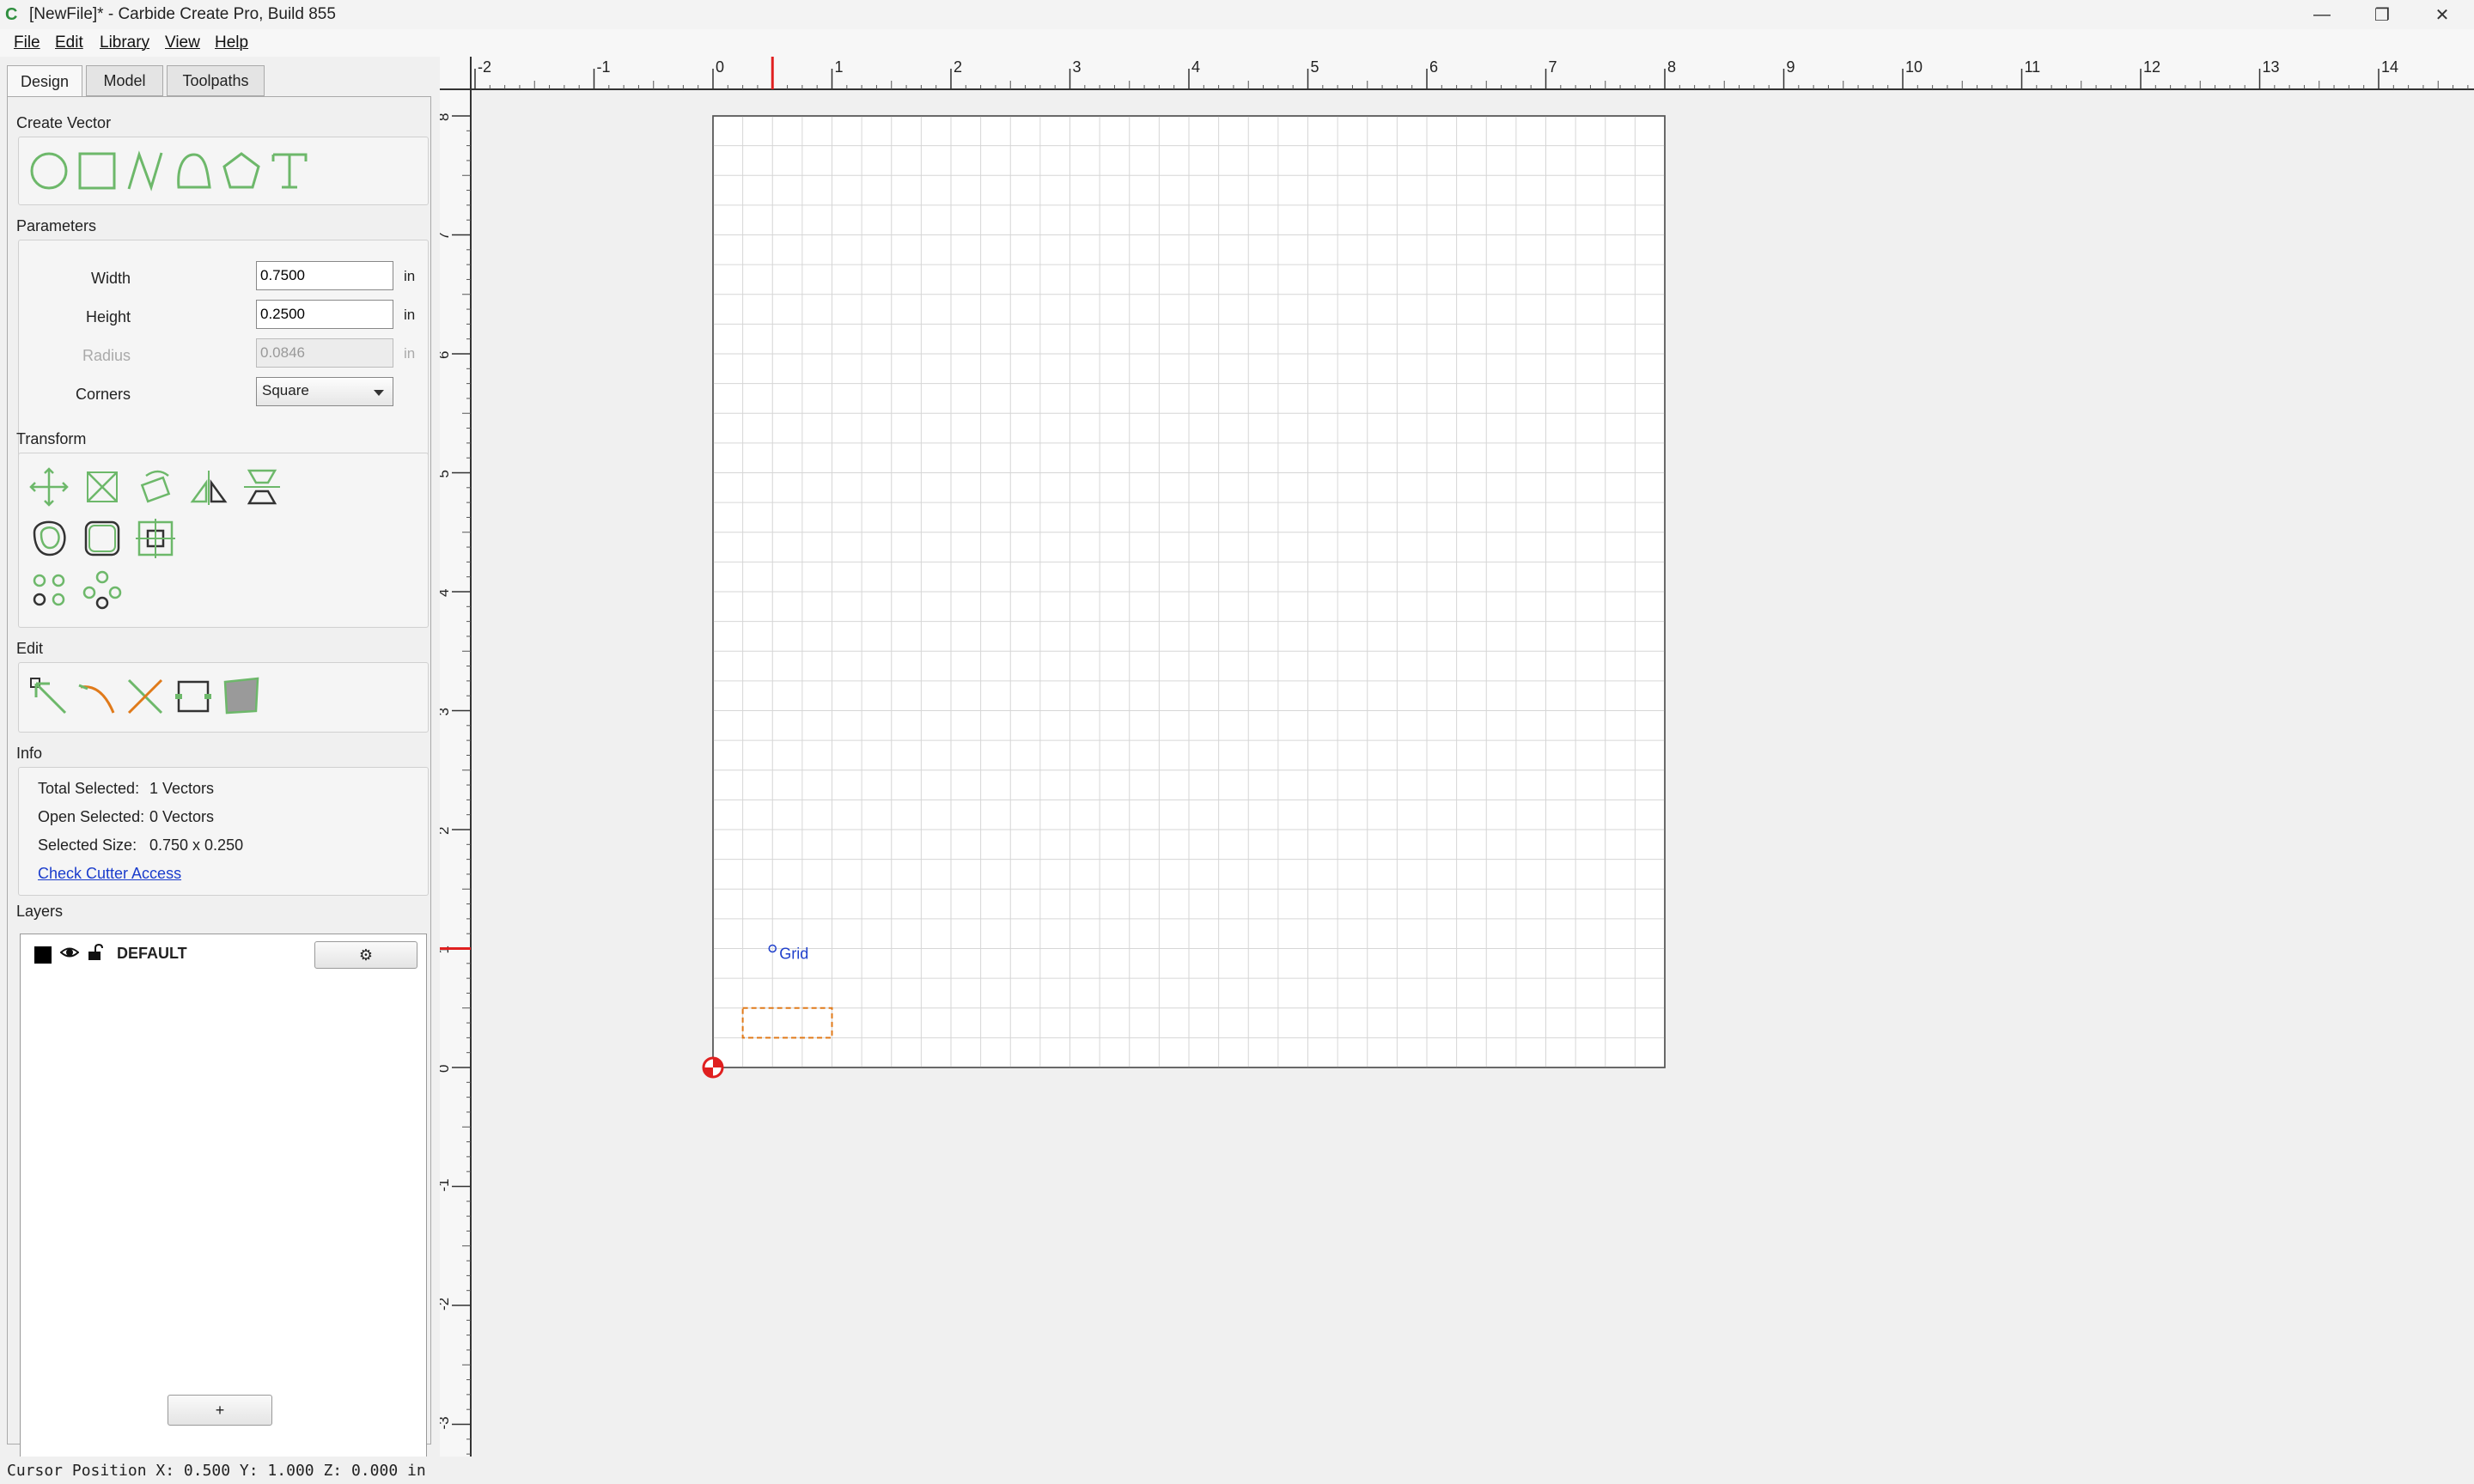  Describe the element at coordinates (446, 1184) in the screenshot. I see `ruler-y-label: -1` at that location.